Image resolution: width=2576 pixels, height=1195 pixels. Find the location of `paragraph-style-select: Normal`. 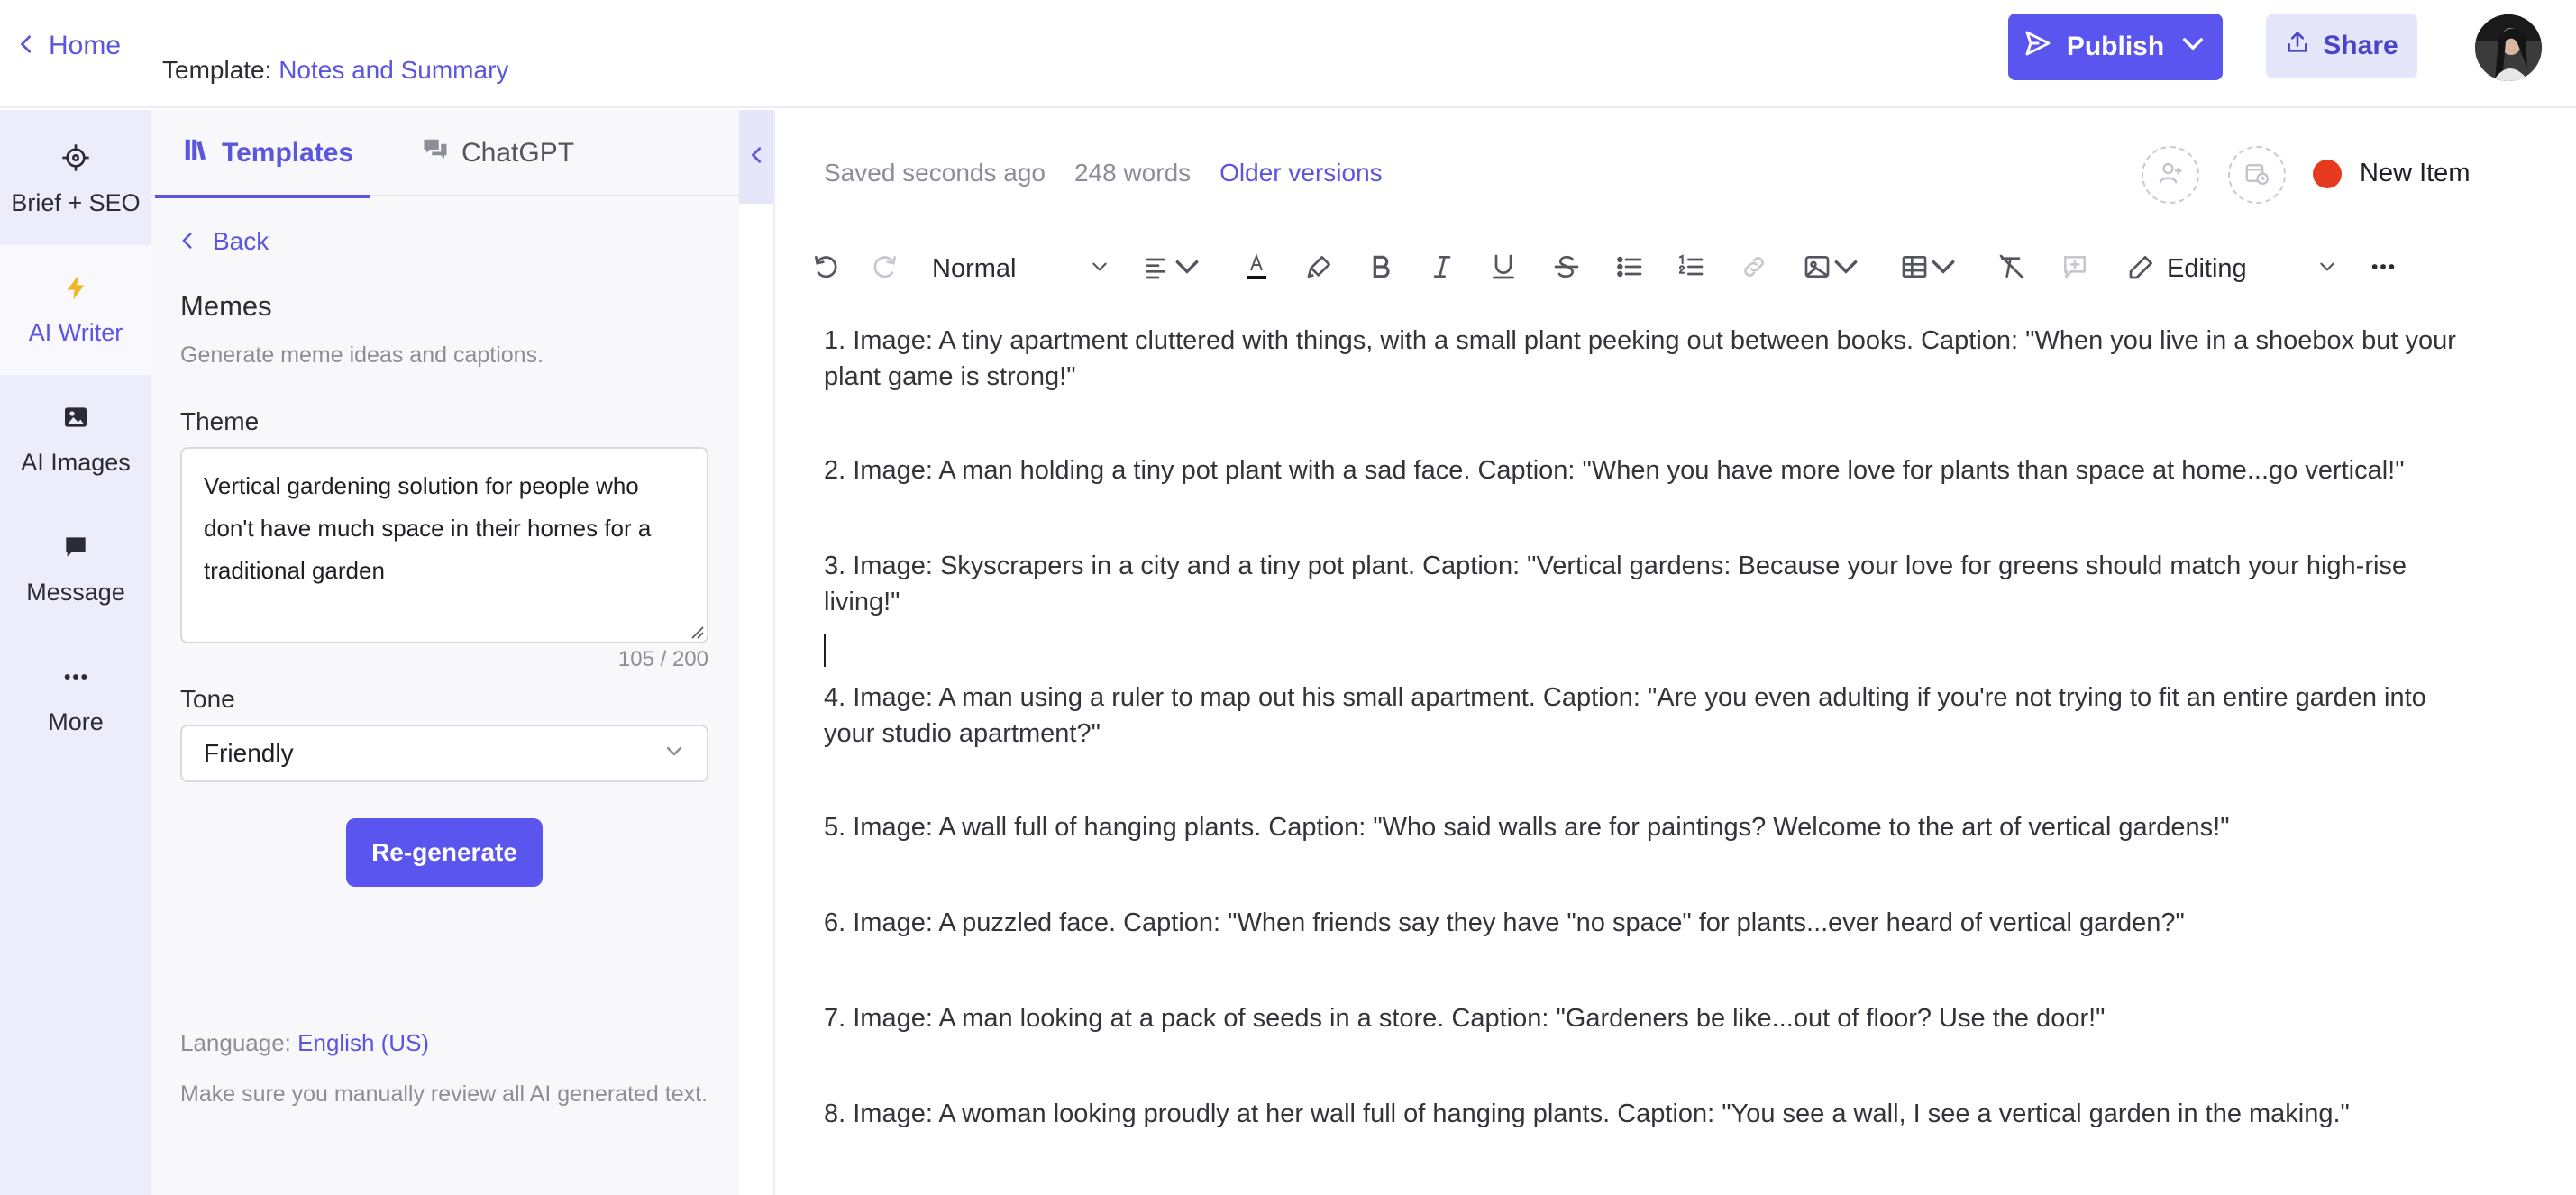

paragraph-style-select: Normal is located at coordinates (981, 268).